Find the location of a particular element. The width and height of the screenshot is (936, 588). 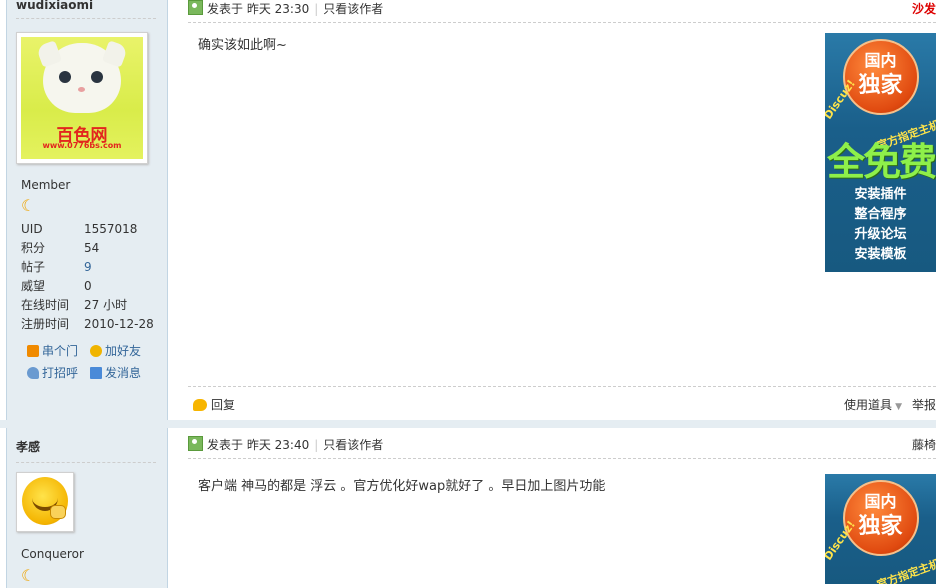

avatar: 百色网 www.0776bs.com is located at coordinates (82, 98).